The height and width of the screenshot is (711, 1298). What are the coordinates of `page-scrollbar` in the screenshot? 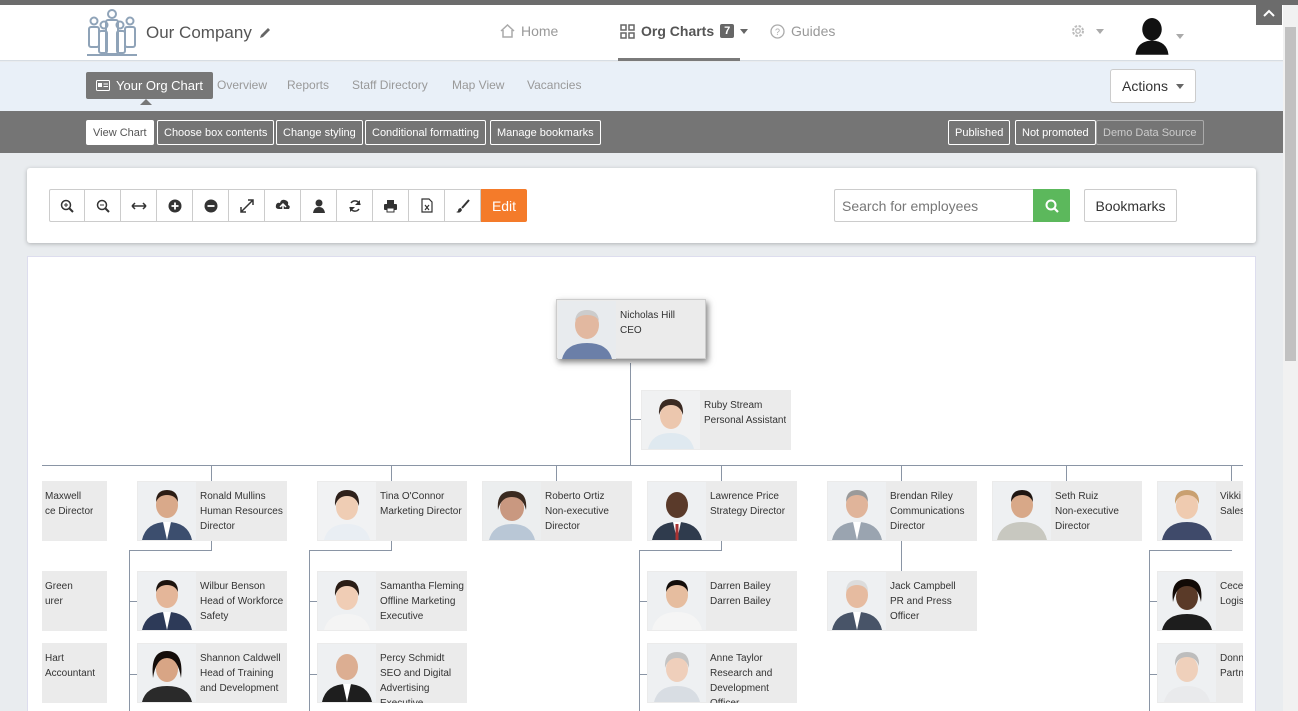 It's located at (1290, 358).